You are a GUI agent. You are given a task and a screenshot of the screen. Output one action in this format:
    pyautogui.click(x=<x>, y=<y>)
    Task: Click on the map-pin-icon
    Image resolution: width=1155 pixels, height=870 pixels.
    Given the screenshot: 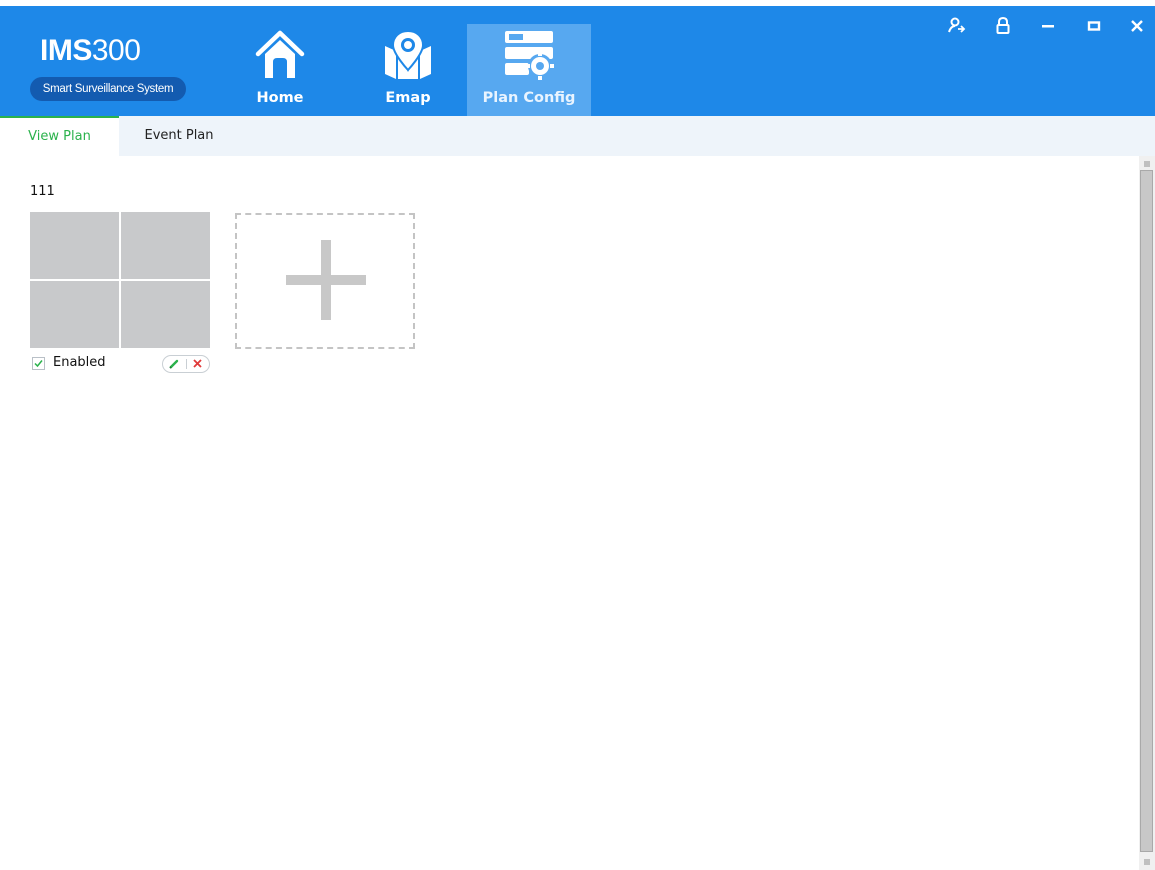 What is the action you would take?
    pyautogui.click(x=408, y=54)
    